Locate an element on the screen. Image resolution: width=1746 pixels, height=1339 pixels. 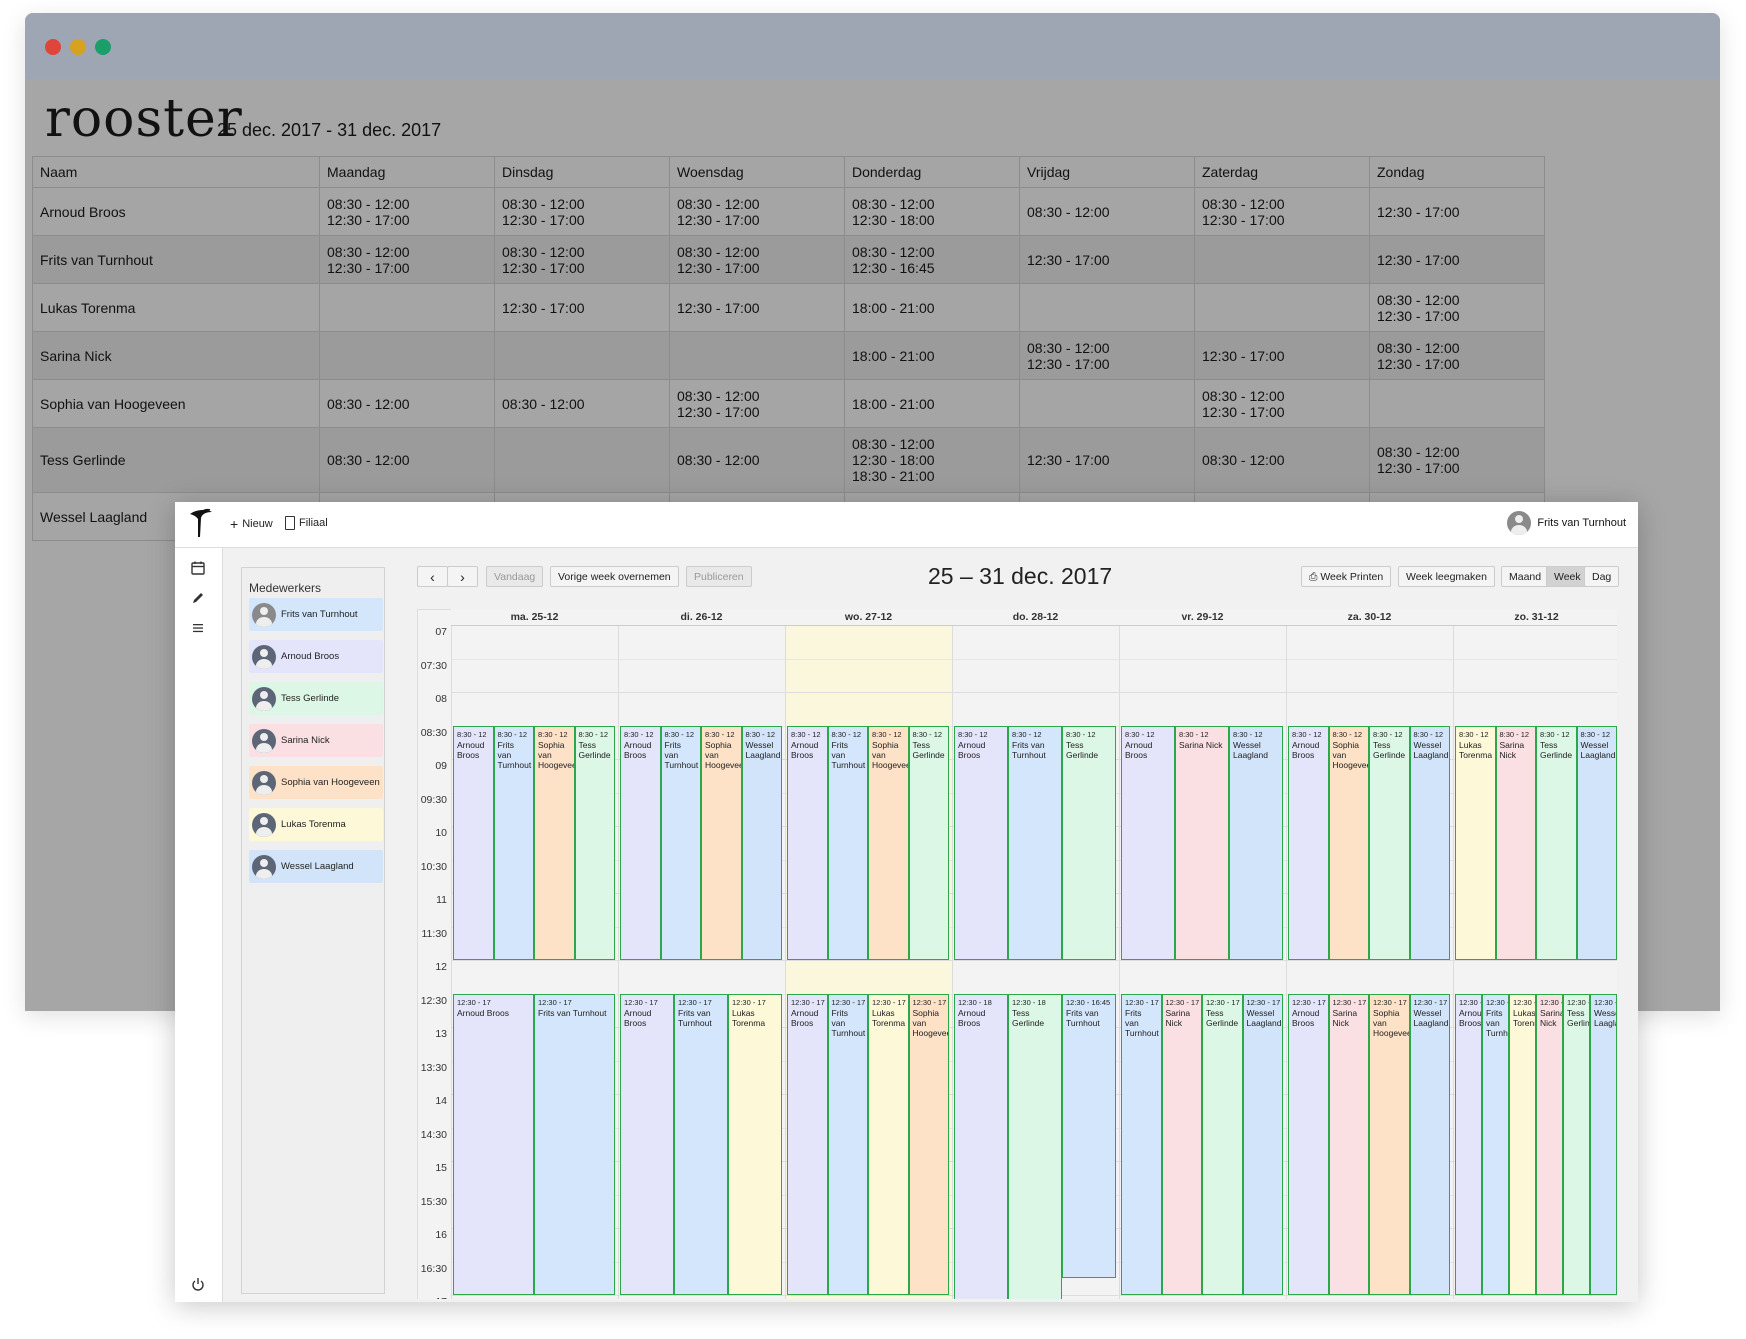
view-month-button: Maand is located at coordinates (1525, 576).